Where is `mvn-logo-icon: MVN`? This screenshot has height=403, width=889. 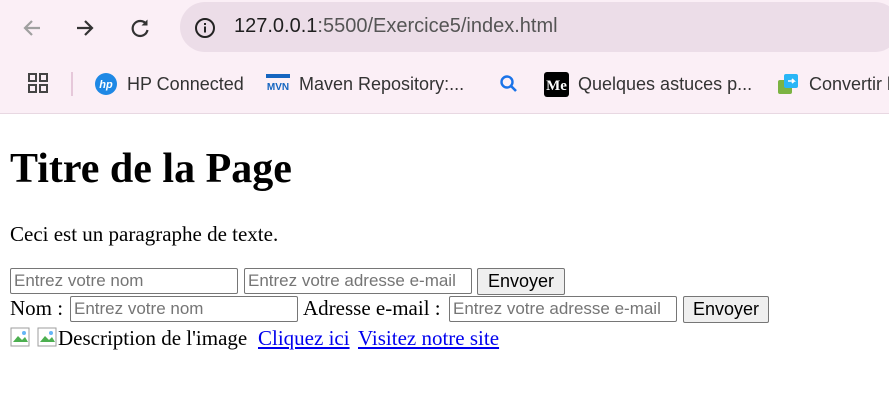 mvn-logo-icon: MVN is located at coordinates (278, 84).